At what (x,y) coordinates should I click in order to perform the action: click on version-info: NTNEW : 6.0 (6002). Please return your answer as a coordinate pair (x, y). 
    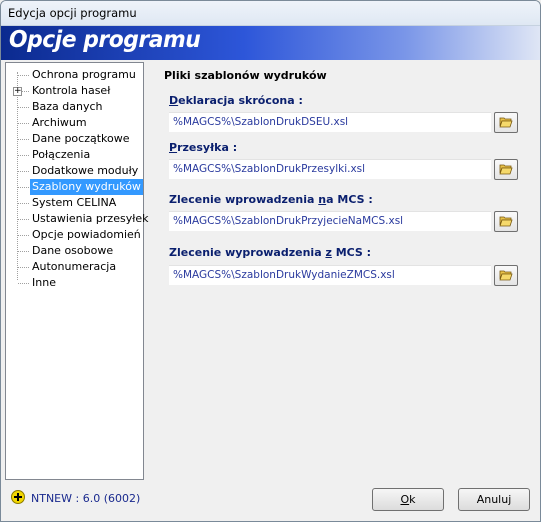
    Looking at the image, I should click on (75, 497).